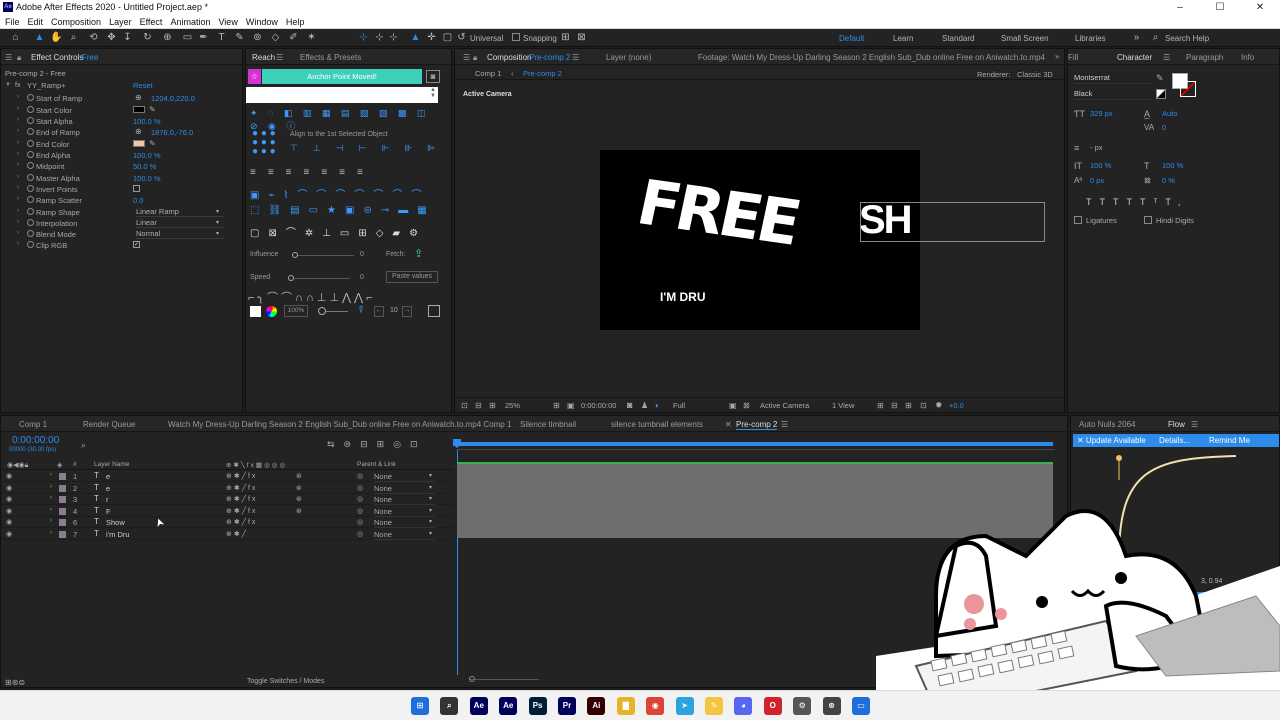  What do you see at coordinates (549, 57) in the screenshot?
I see `tab-composition-name: Pre-comp 2` at bounding box center [549, 57].